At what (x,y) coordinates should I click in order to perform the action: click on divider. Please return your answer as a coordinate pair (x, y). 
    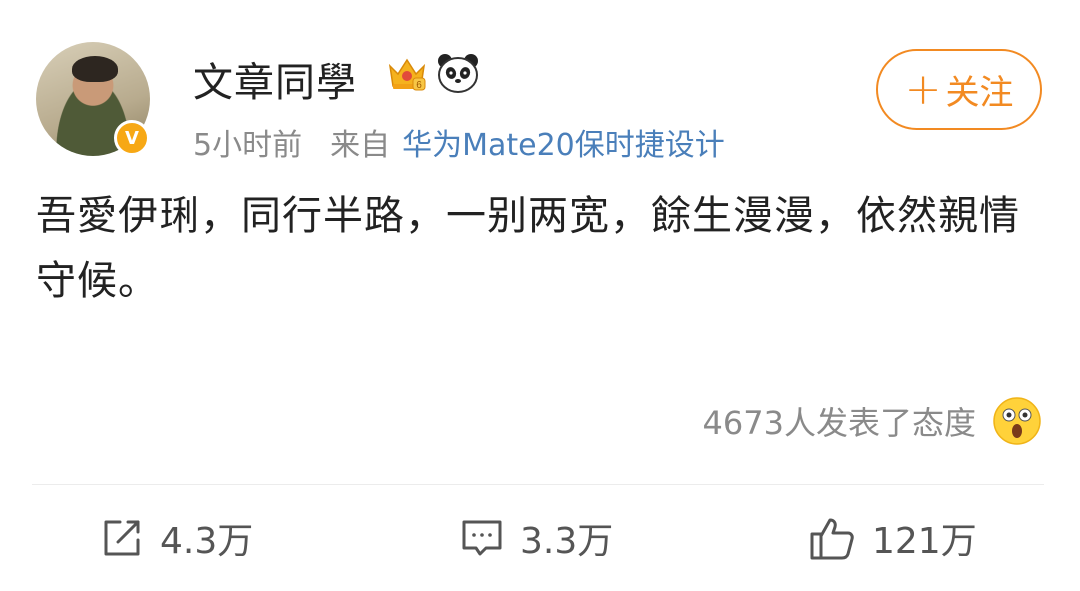
    Looking at the image, I should click on (538, 484).